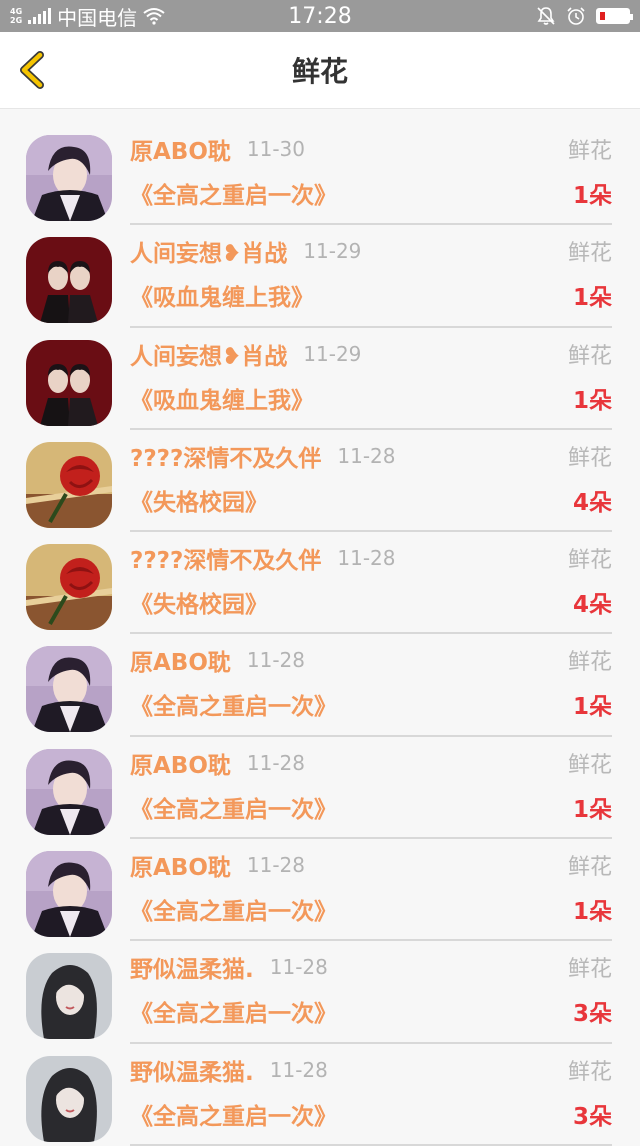 This screenshot has width=640, height=1146. I want to click on list-item: 原ABO耽 11-30 鲜花 《全高之重启一次》 1朵, so click(320, 174).